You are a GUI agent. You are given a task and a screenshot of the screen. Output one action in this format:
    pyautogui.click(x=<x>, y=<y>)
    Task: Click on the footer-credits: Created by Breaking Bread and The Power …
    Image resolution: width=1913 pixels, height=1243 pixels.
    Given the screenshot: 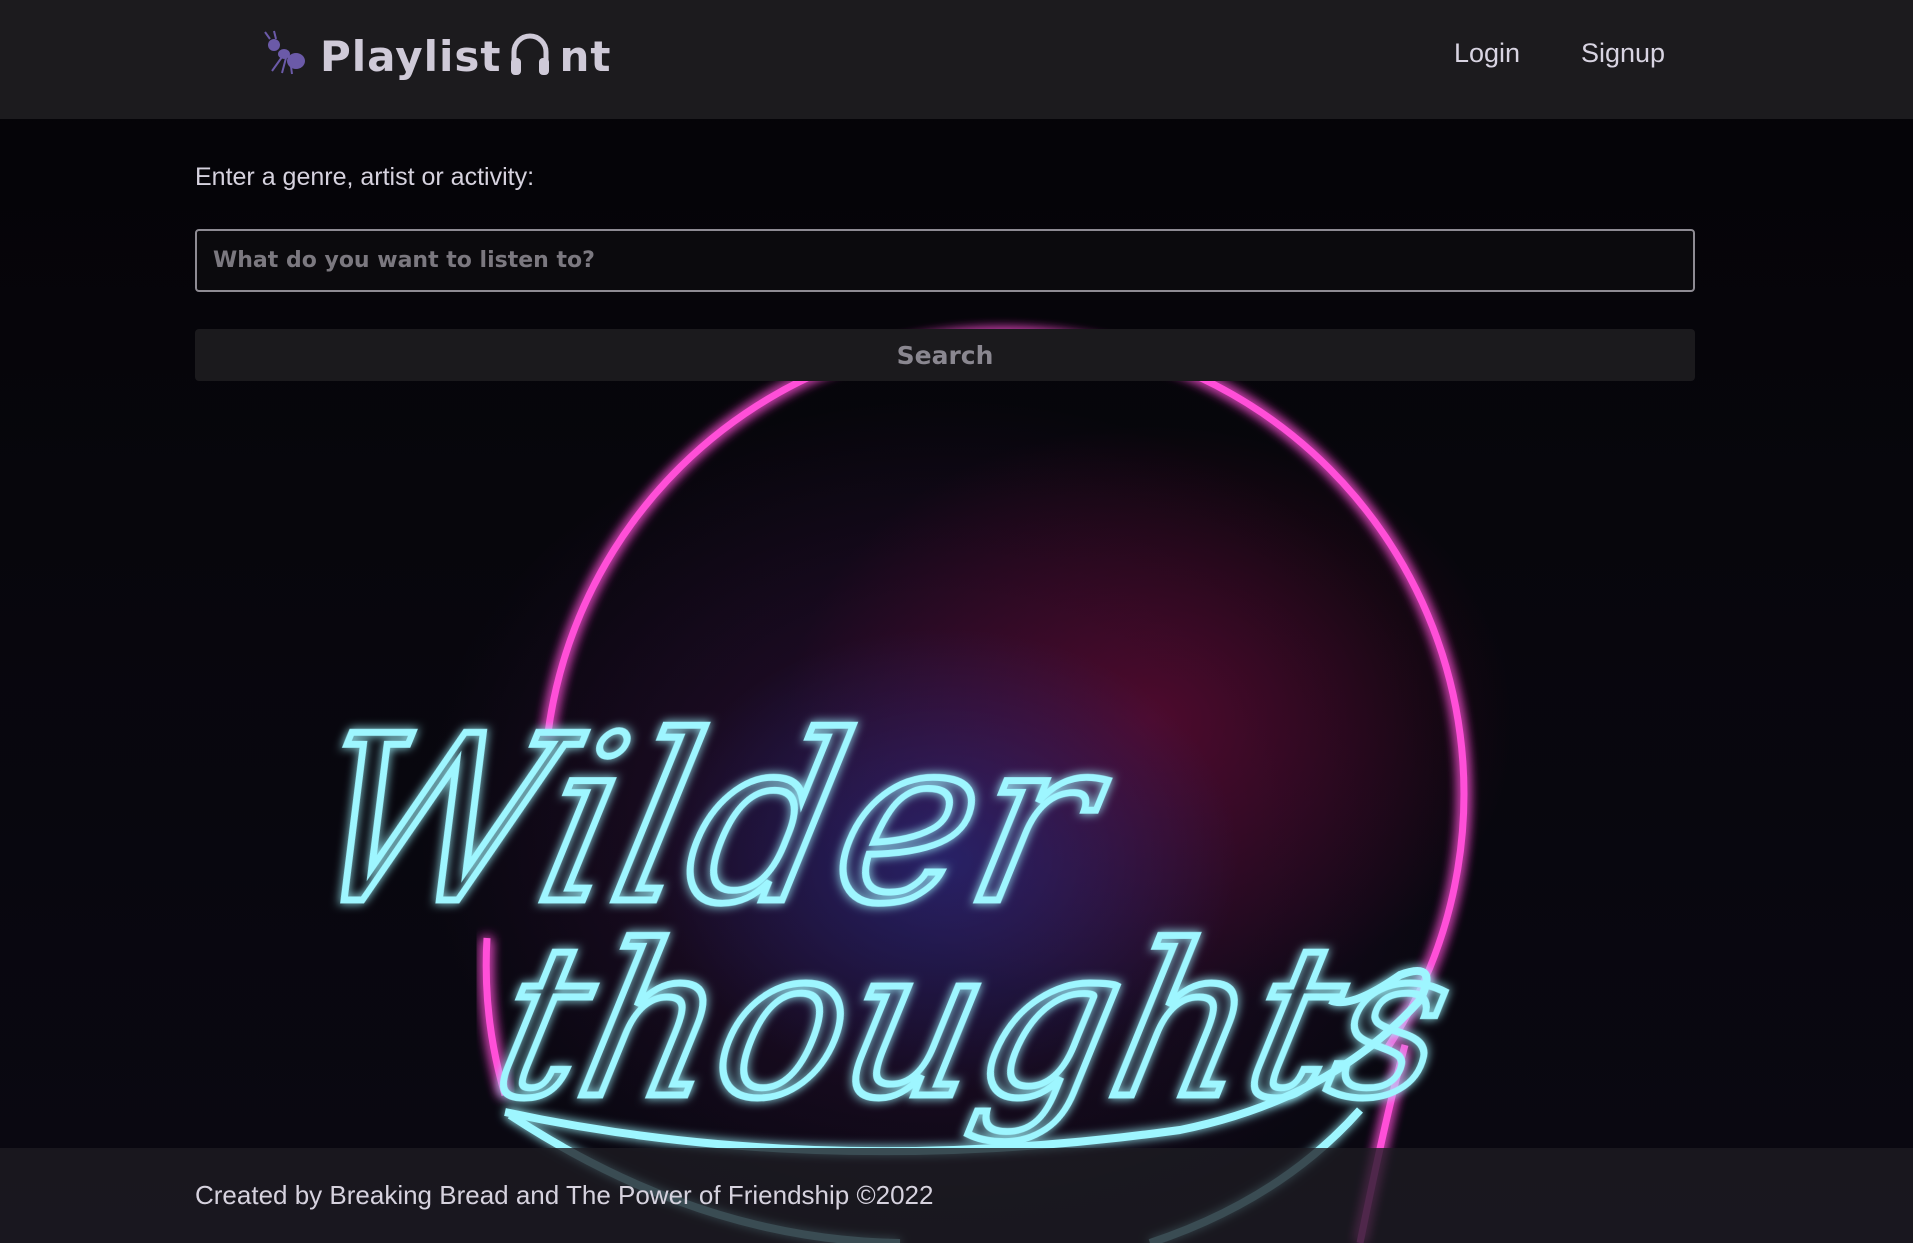 What is the action you would take?
    pyautogui.click(x=564, y=1195)
    